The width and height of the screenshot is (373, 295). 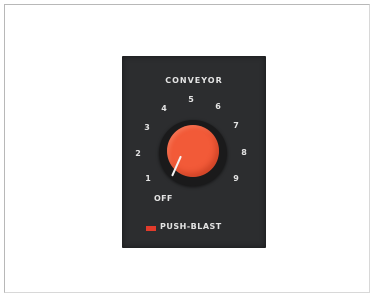 I want to click on dial-number-3: 3, so click(x=147, y=127).